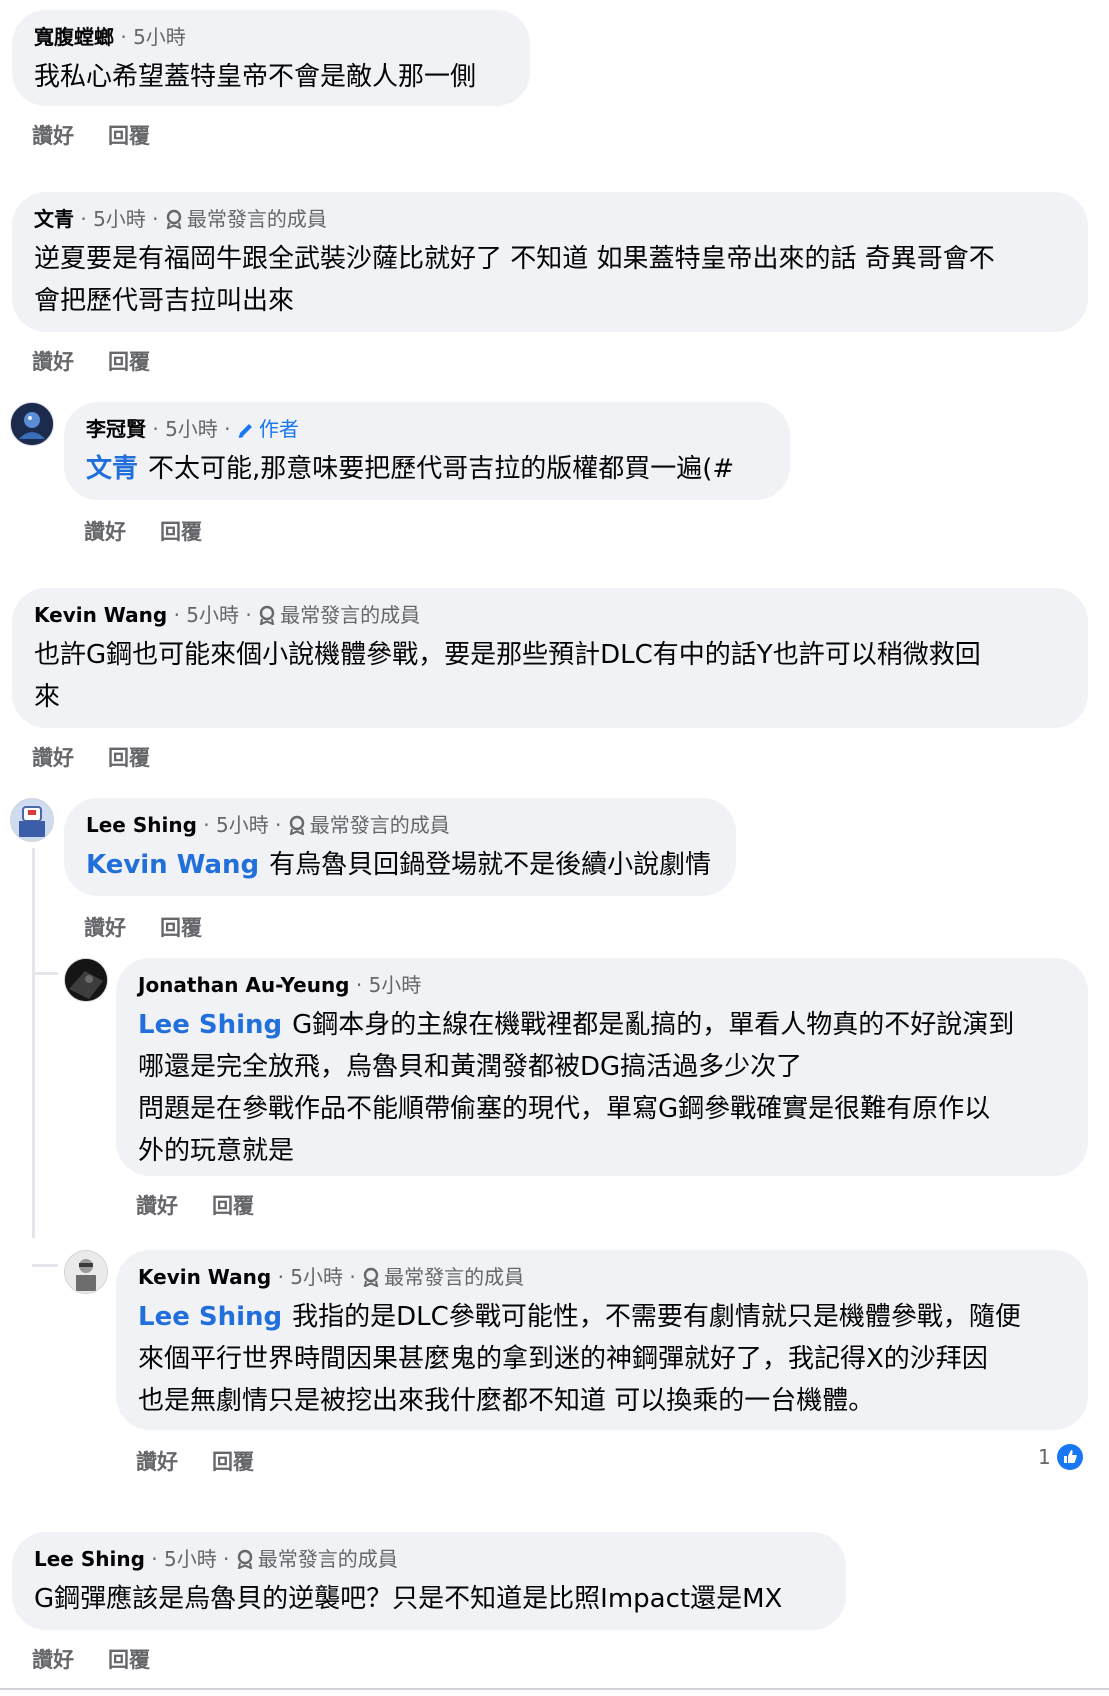 Image resolution: width=1109 pixels, height=1696 pixels. Describe the element at coordinates (554, 1689) in the screenshot. I see `divider` at that location.